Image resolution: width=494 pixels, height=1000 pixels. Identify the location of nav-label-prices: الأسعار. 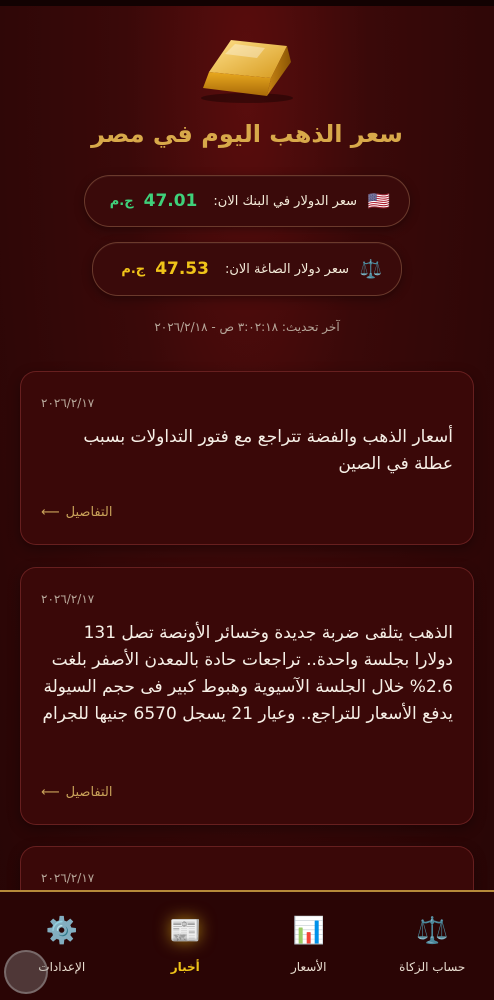
(309, 967).